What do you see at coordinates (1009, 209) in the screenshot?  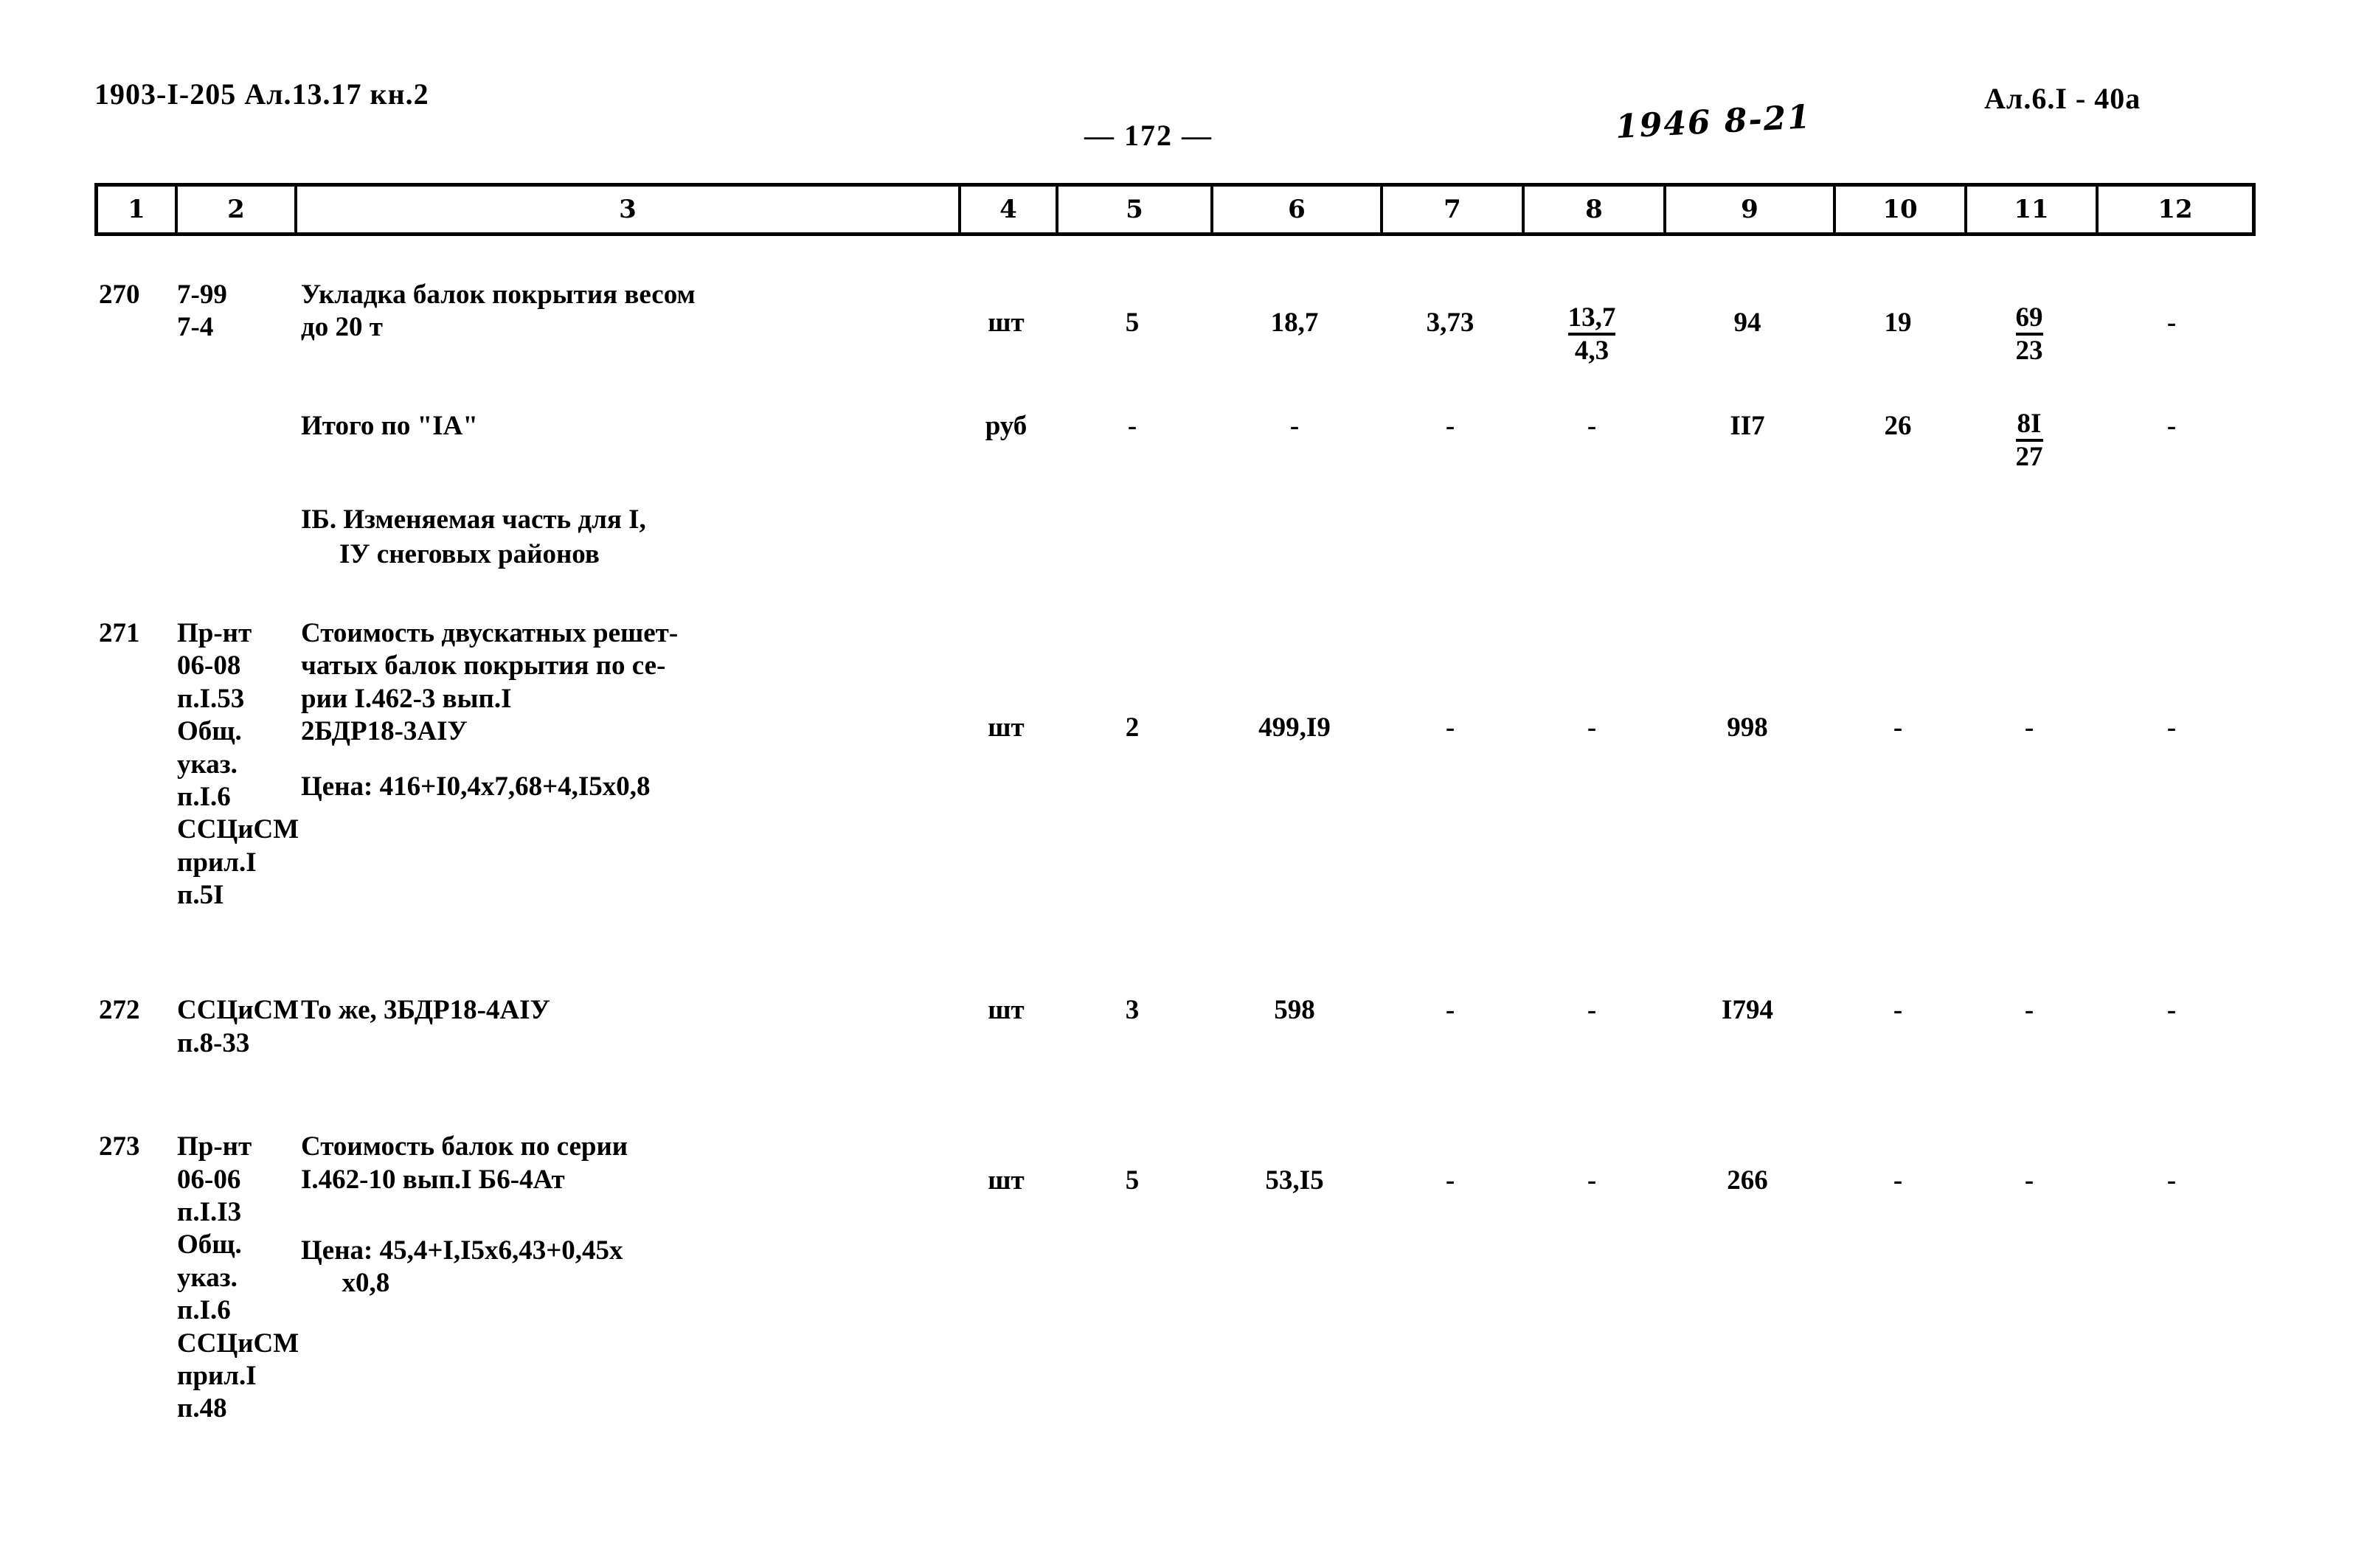 I see `column-header-4: 4` at bounding box center [1009, 209].